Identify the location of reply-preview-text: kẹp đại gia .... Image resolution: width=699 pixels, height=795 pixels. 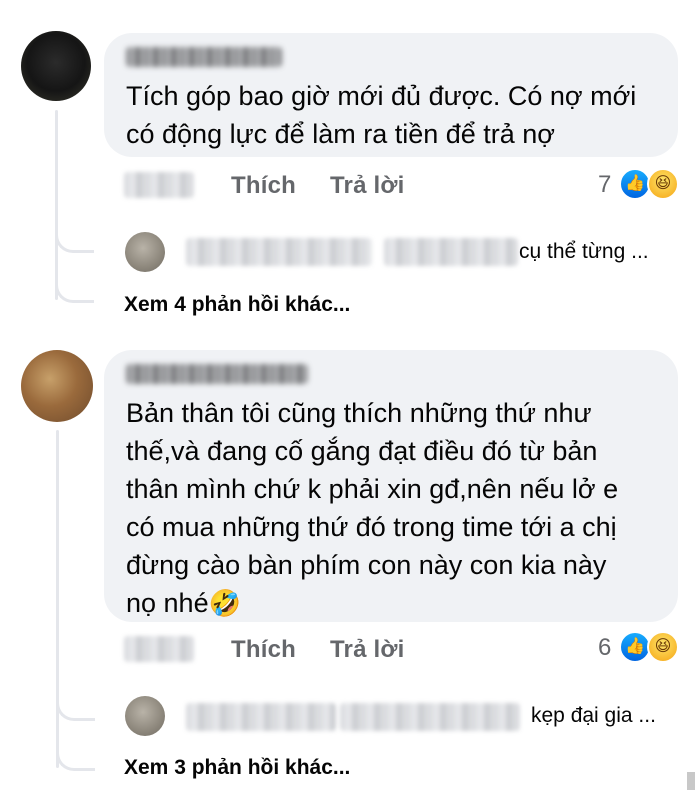
(593, 716).